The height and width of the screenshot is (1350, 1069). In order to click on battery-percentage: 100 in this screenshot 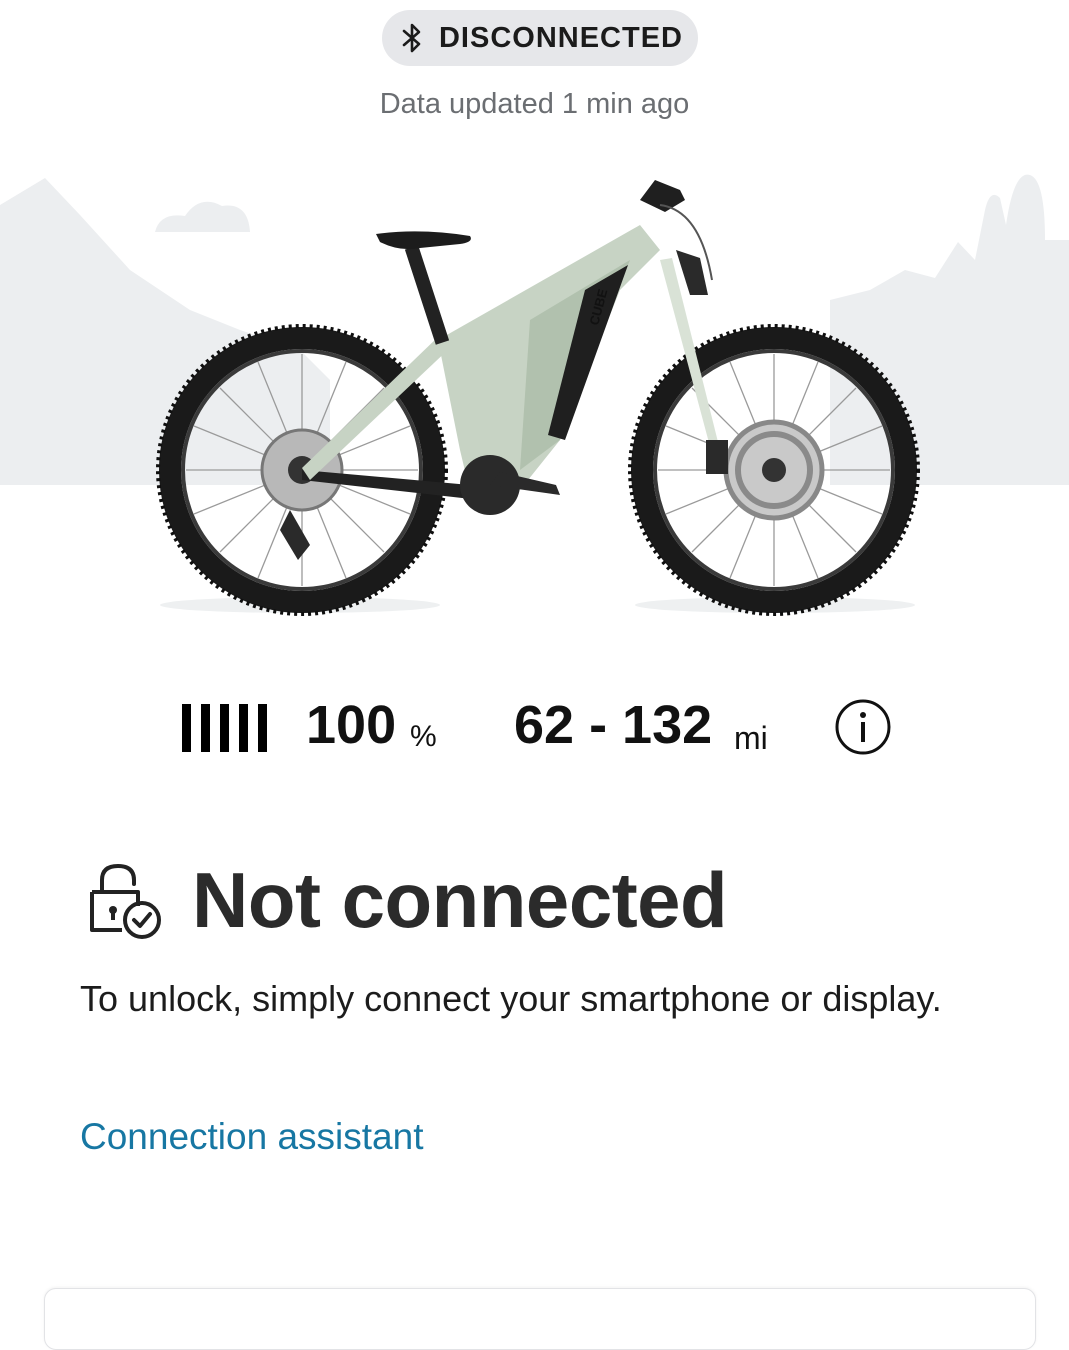, I will do `click(351, 725)`.